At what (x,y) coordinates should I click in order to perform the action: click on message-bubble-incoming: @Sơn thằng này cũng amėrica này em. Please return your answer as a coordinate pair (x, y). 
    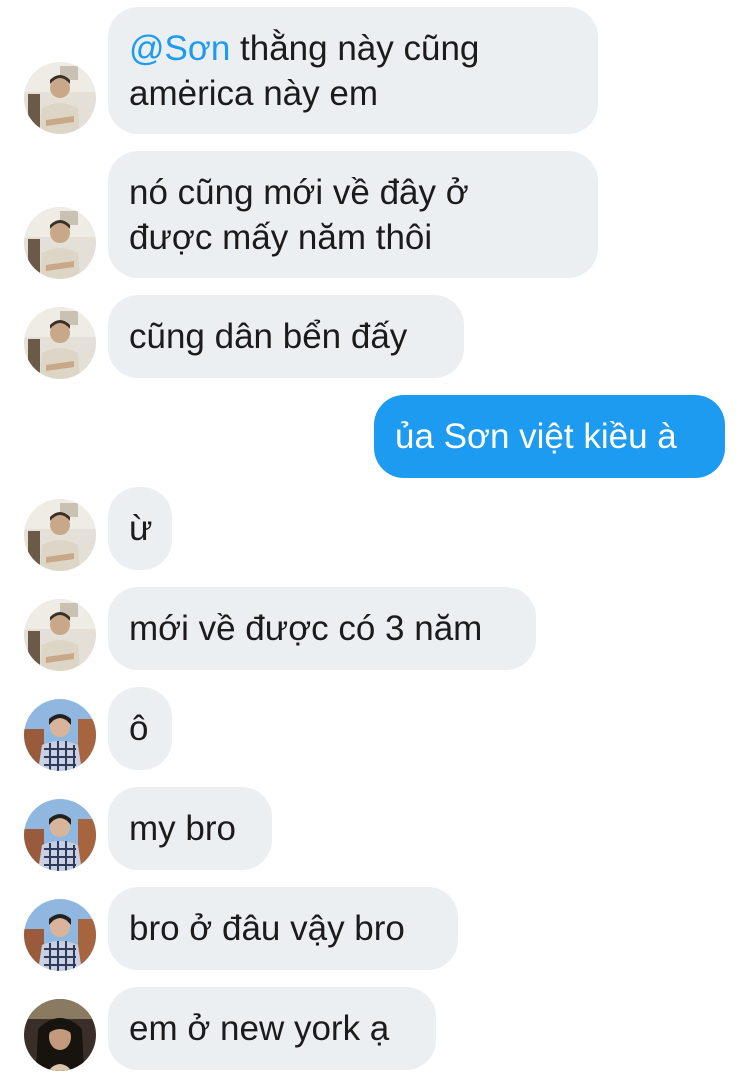
    Looking at the image, I should click on (353, 70).